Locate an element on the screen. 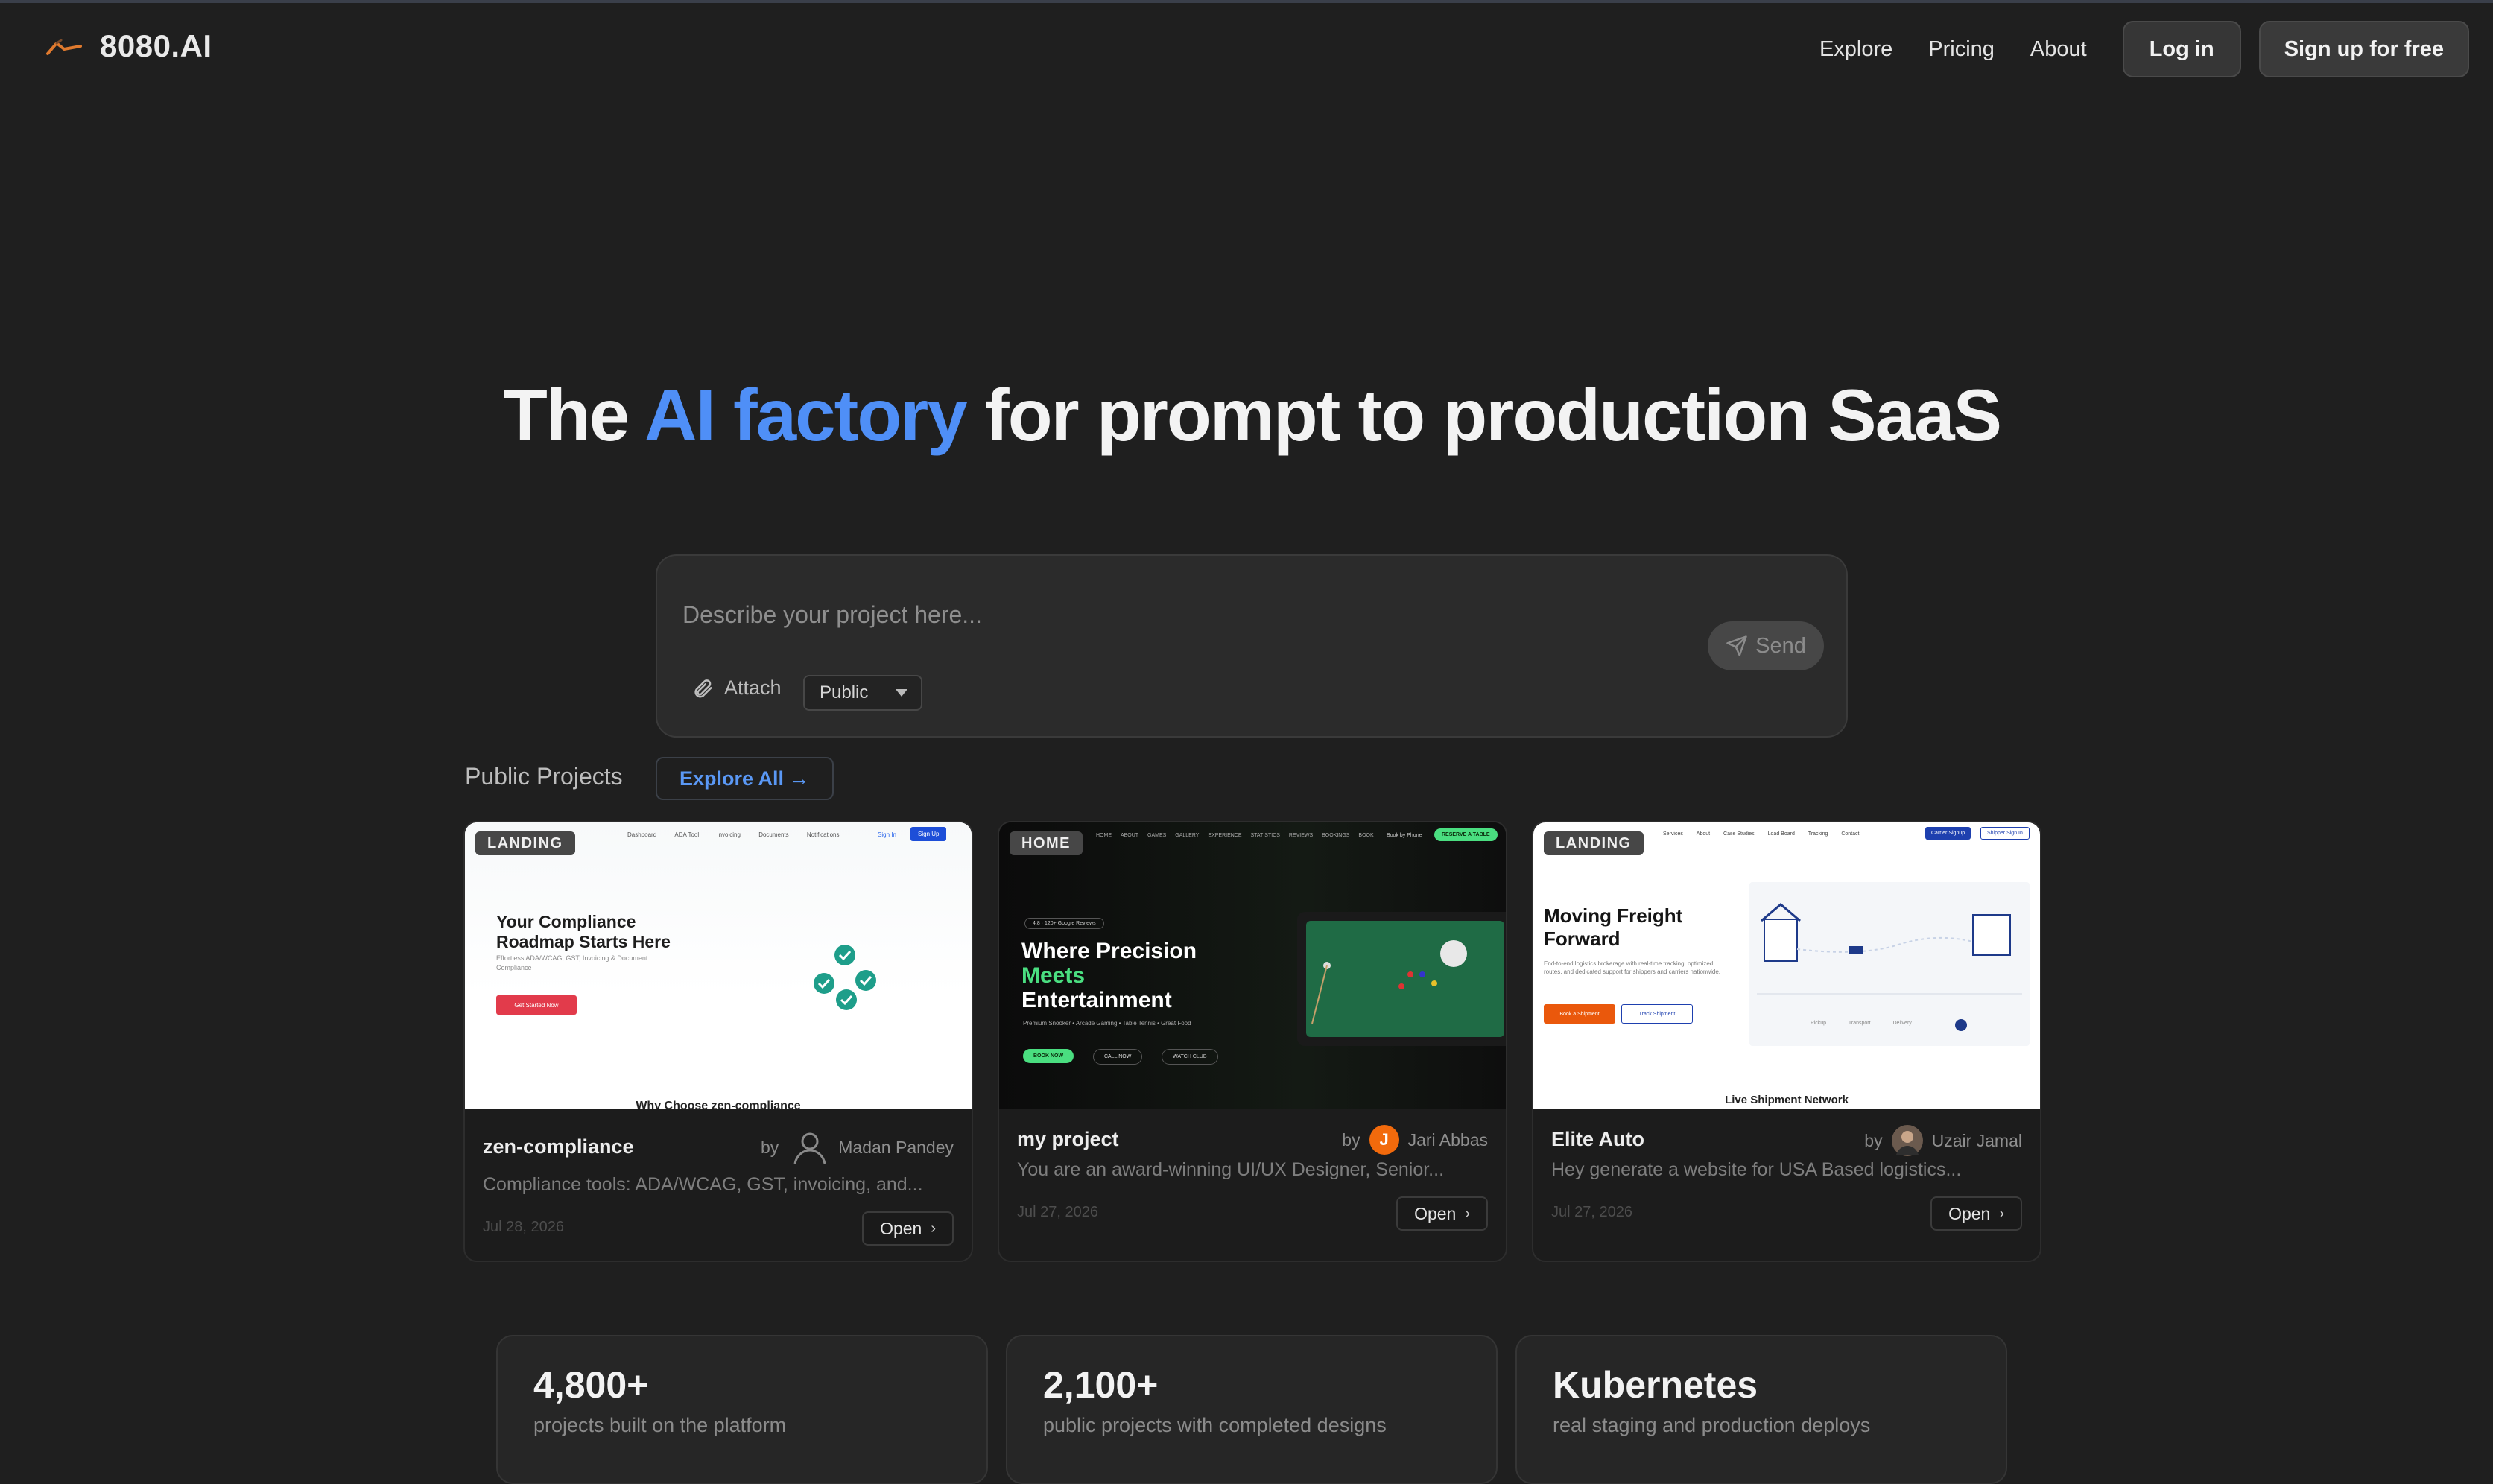  thumb-nav-item: Invoicing is located at coordinates (729, 835).